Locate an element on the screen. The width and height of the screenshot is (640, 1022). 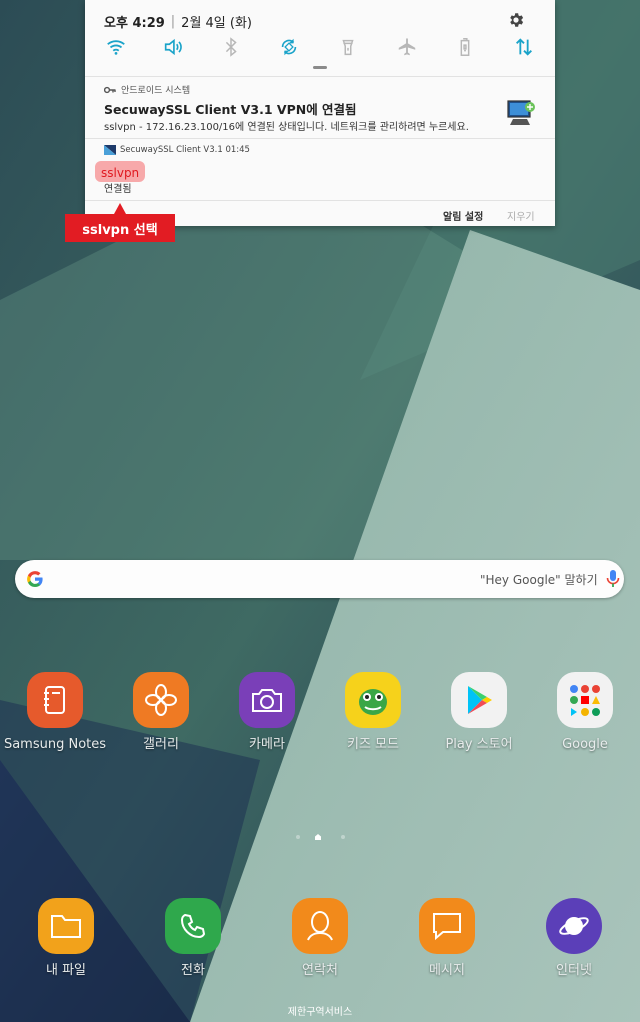
notification-header: 안드로이드 시스템 is located at coordinates (147, 89).